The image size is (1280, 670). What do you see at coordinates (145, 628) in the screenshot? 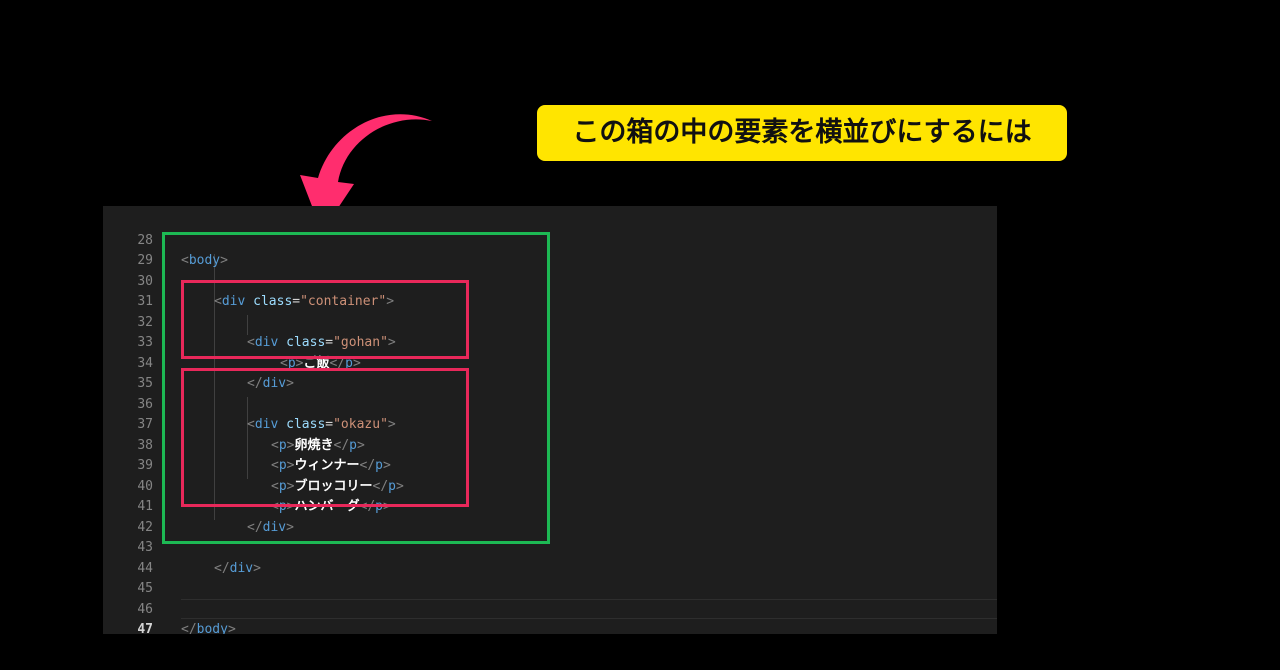
I see `line-number-active: 47` at bounding box center [145, 628].